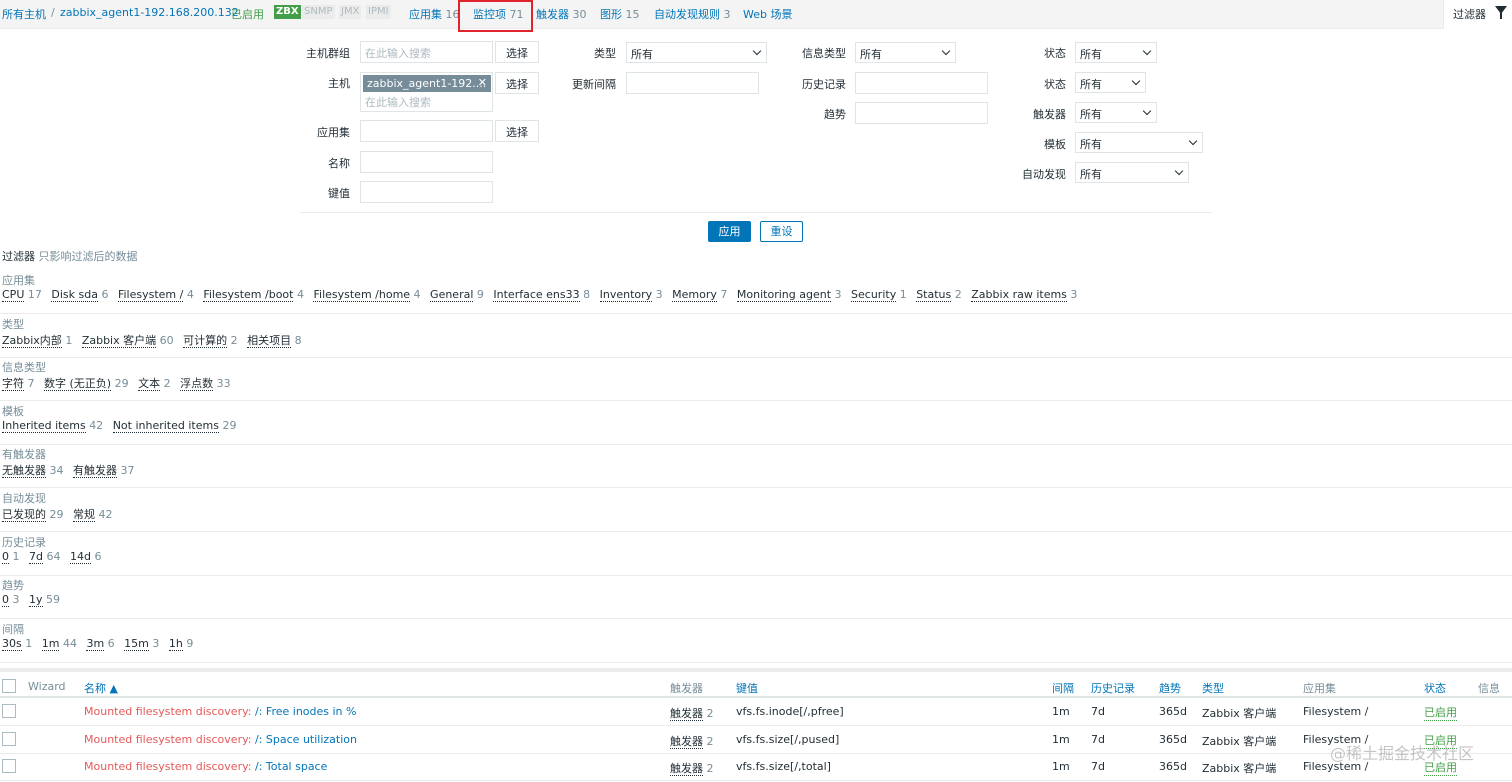 This screenshot has width=1512, height=782. I want to click on apply-button: 应用, so click(729, 231).